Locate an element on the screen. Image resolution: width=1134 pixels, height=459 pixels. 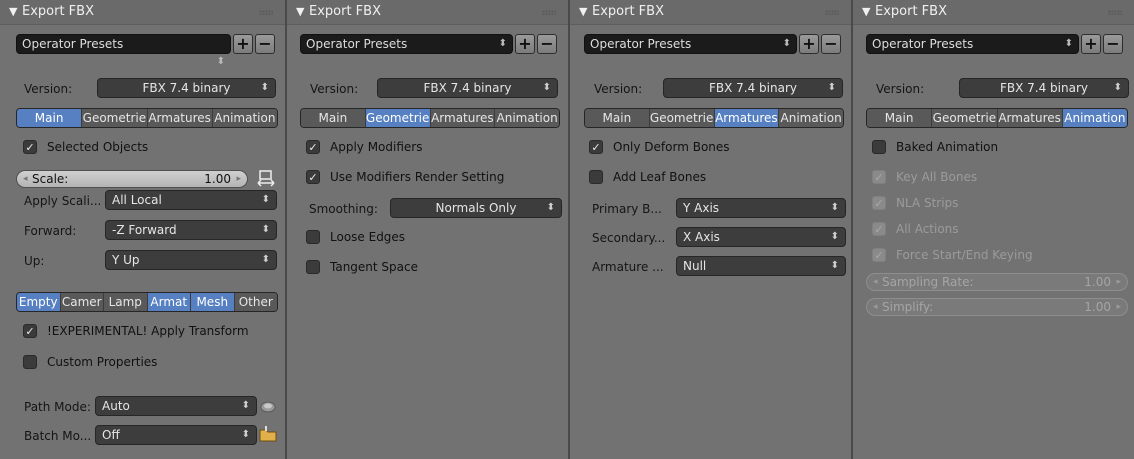
add-leaf-bones-label: Add Leaf Bones is located at coordinates (660, 177).